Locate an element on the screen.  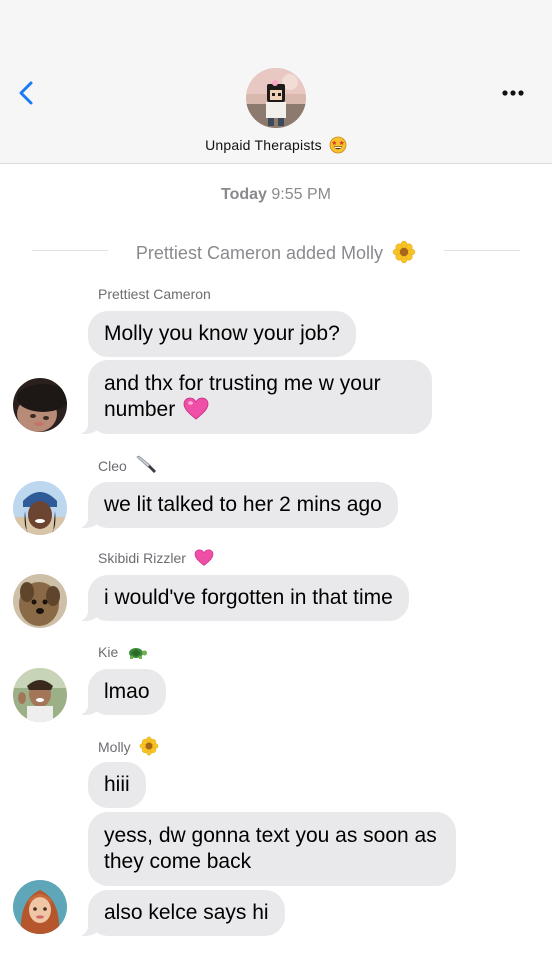
sender-name-text: Prettiest Cameron is located at coordinates (154, 294).